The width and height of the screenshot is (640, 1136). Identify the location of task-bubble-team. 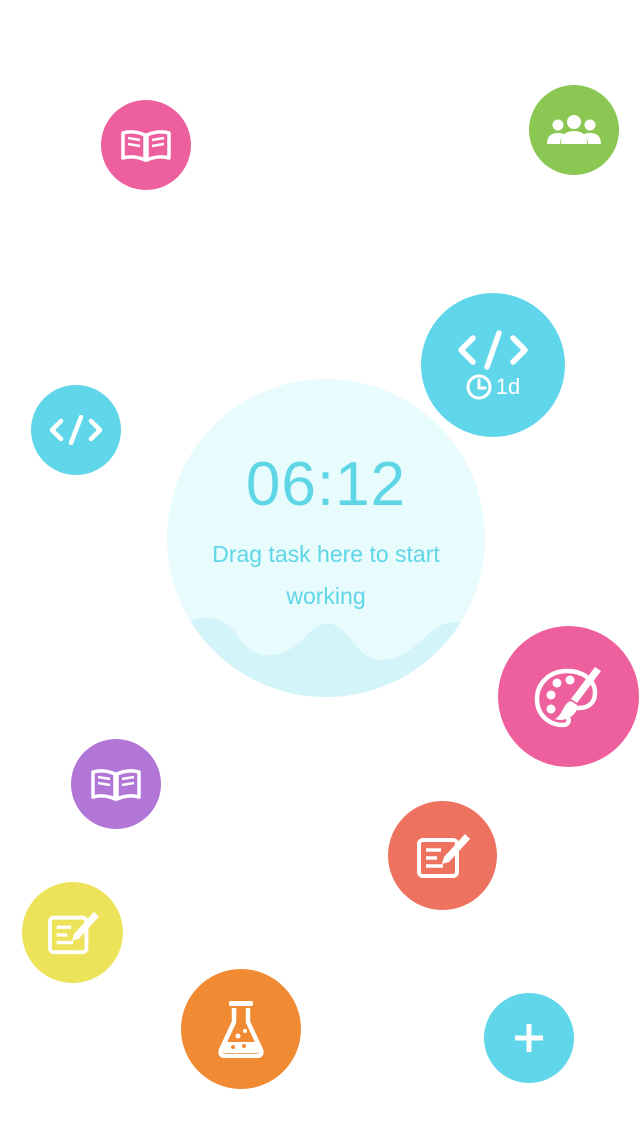
(574, 130).